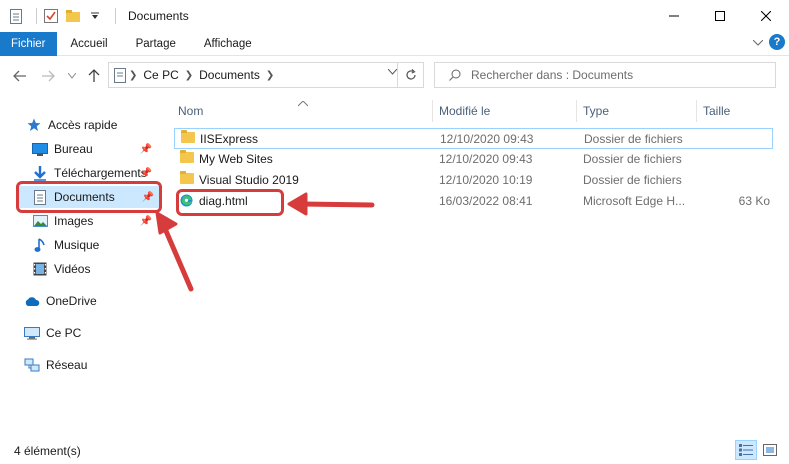  What do you see at coordinates (410, 75) in the screenshot?
I see `refresh-button` at bounding box center [410, 75].